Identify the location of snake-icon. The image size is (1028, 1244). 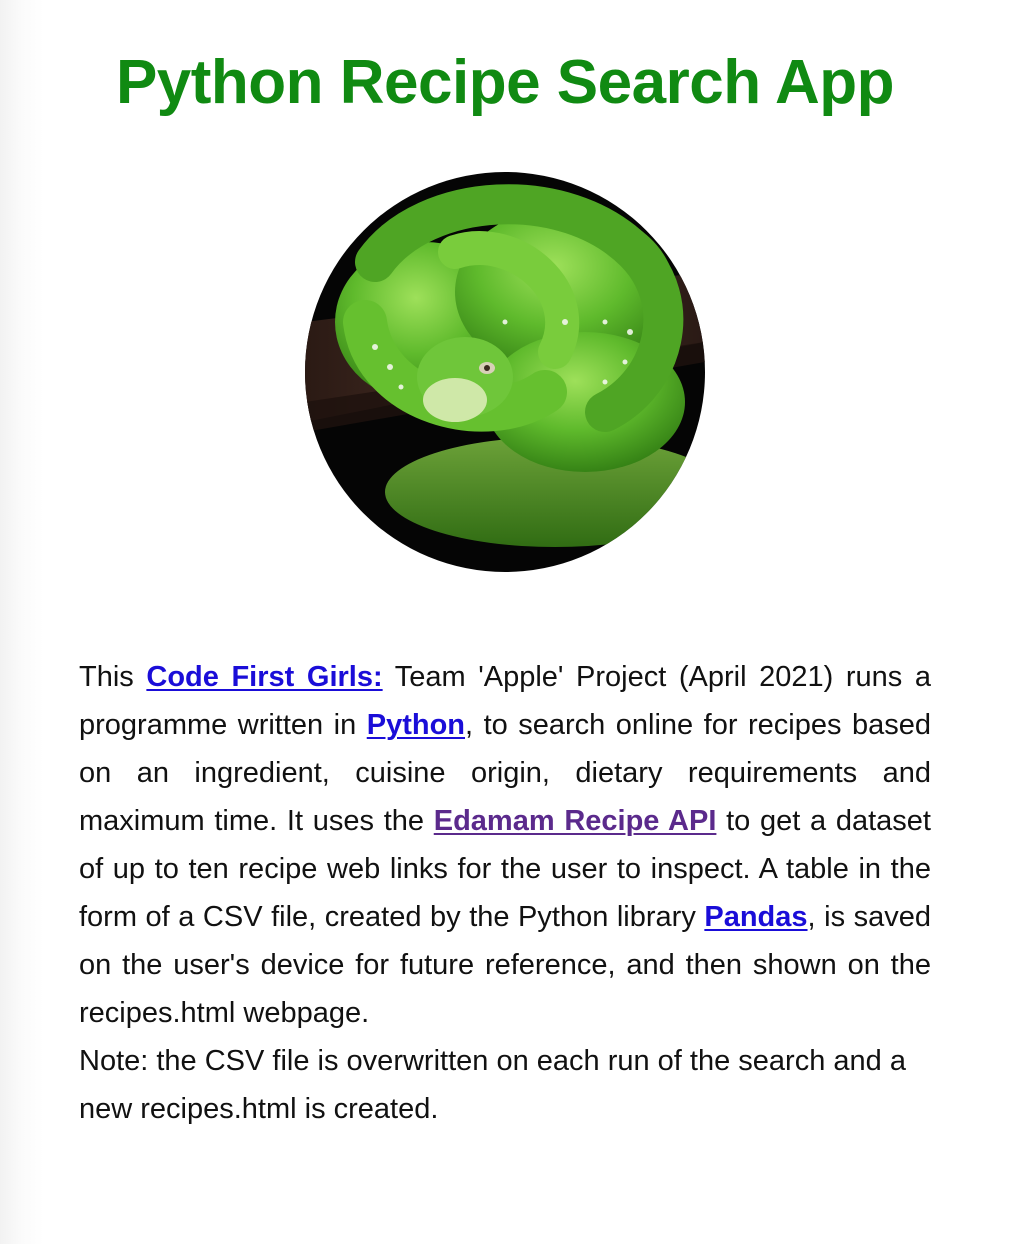
(505, 372).